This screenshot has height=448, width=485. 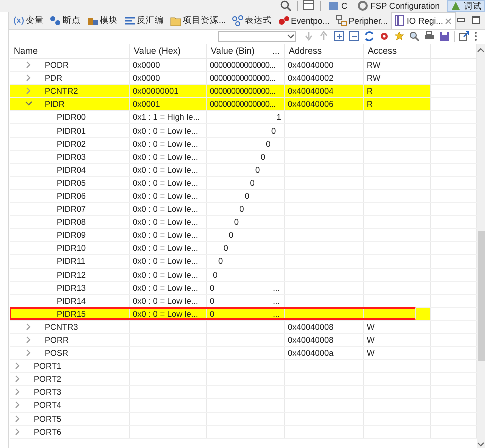 What do you see at coordinates (461, 20) in the screenshot?
I see `minimize-icon` at bounding box center [461, 20].